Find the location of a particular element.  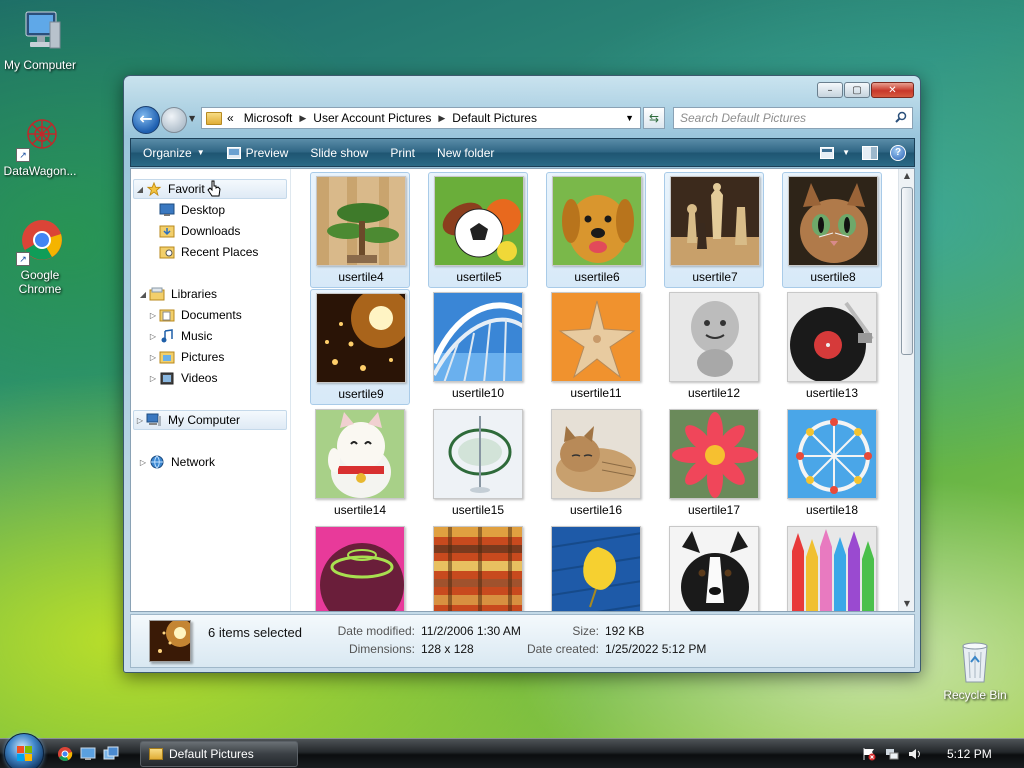

start-button is located at coordinates (24, 750).